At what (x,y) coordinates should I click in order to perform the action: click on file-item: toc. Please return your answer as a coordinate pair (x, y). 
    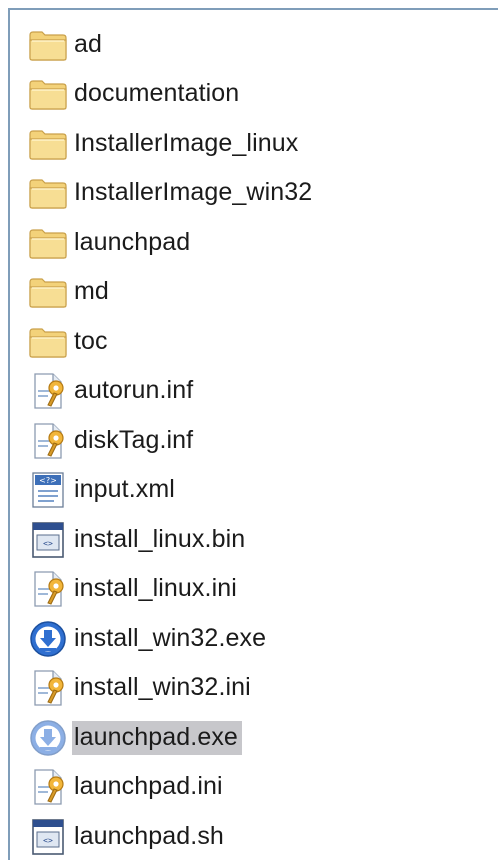
    Looking at the image, I should click on (171, 342).